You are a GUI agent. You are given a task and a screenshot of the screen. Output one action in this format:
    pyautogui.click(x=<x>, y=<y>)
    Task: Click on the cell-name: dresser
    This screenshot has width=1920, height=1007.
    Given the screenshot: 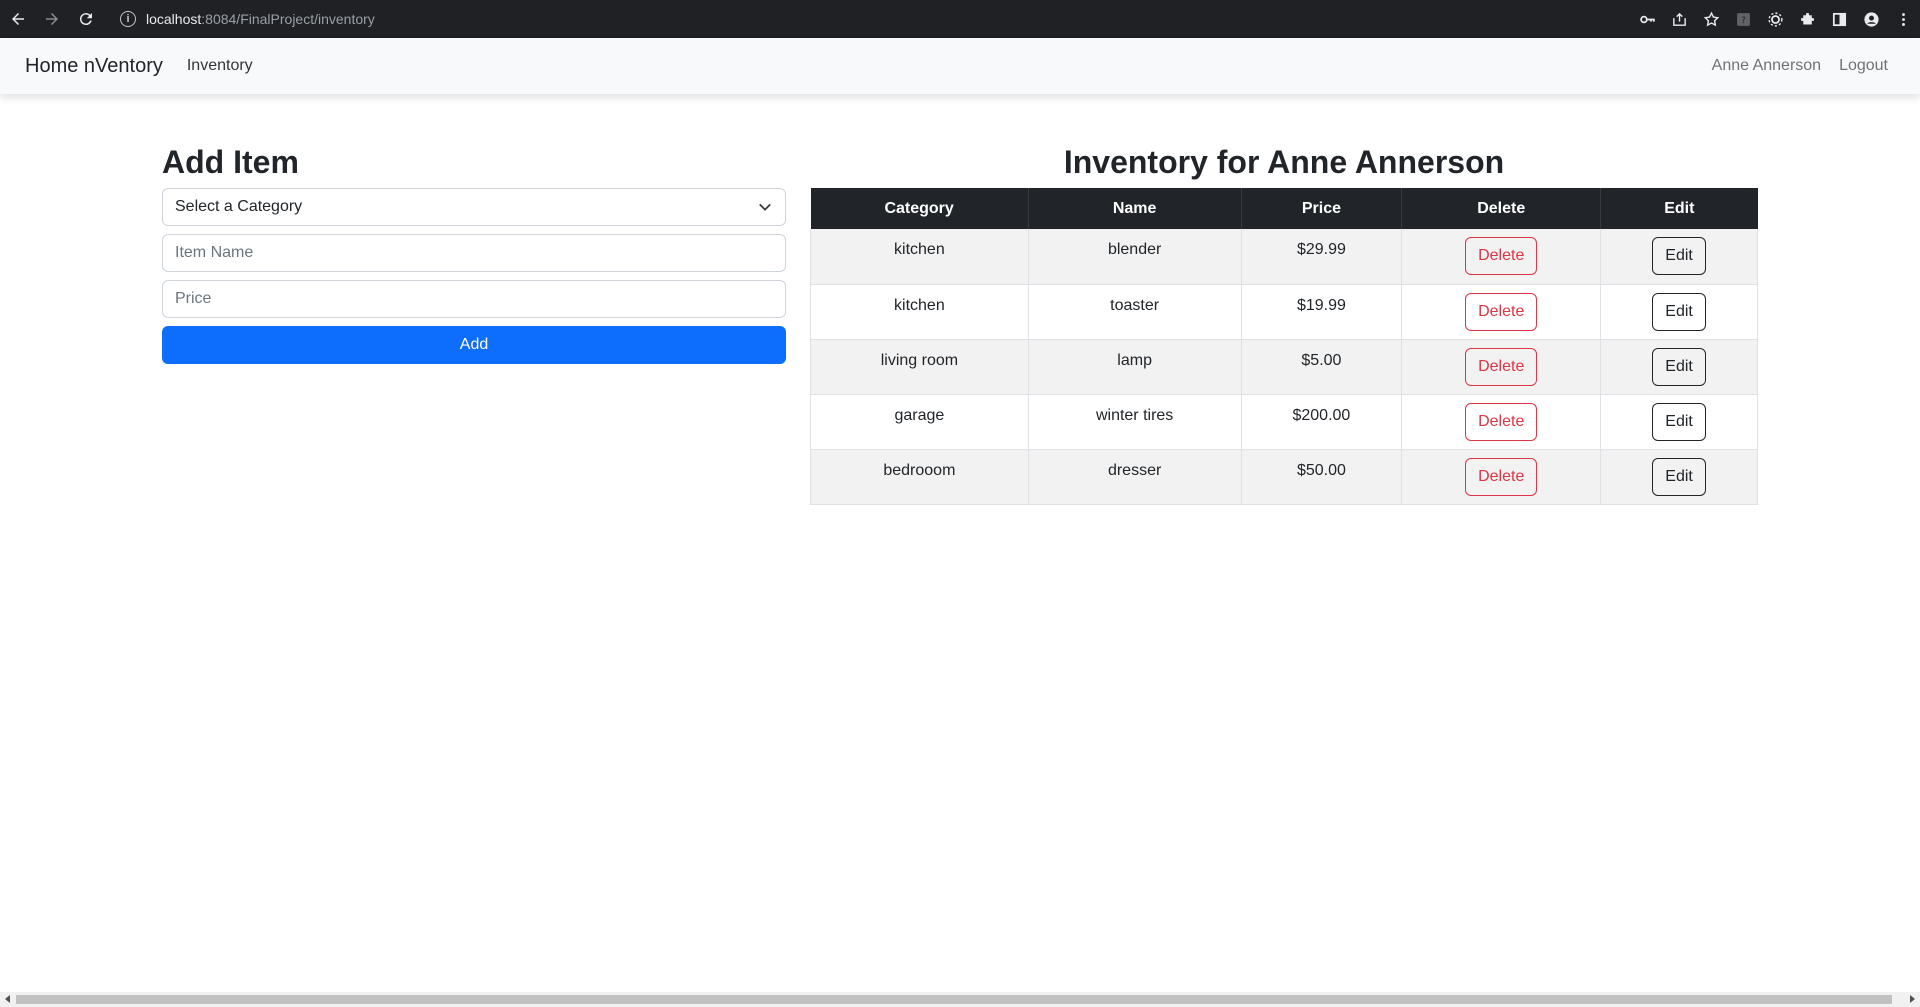 What is the action you would take?
    pyautogui.click(x=1135, y=477)
    